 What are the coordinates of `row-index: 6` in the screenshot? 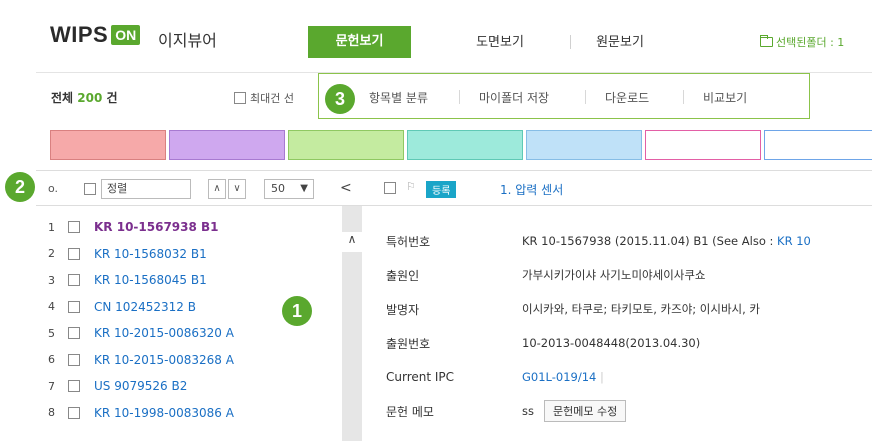 It's located at (51, 359).